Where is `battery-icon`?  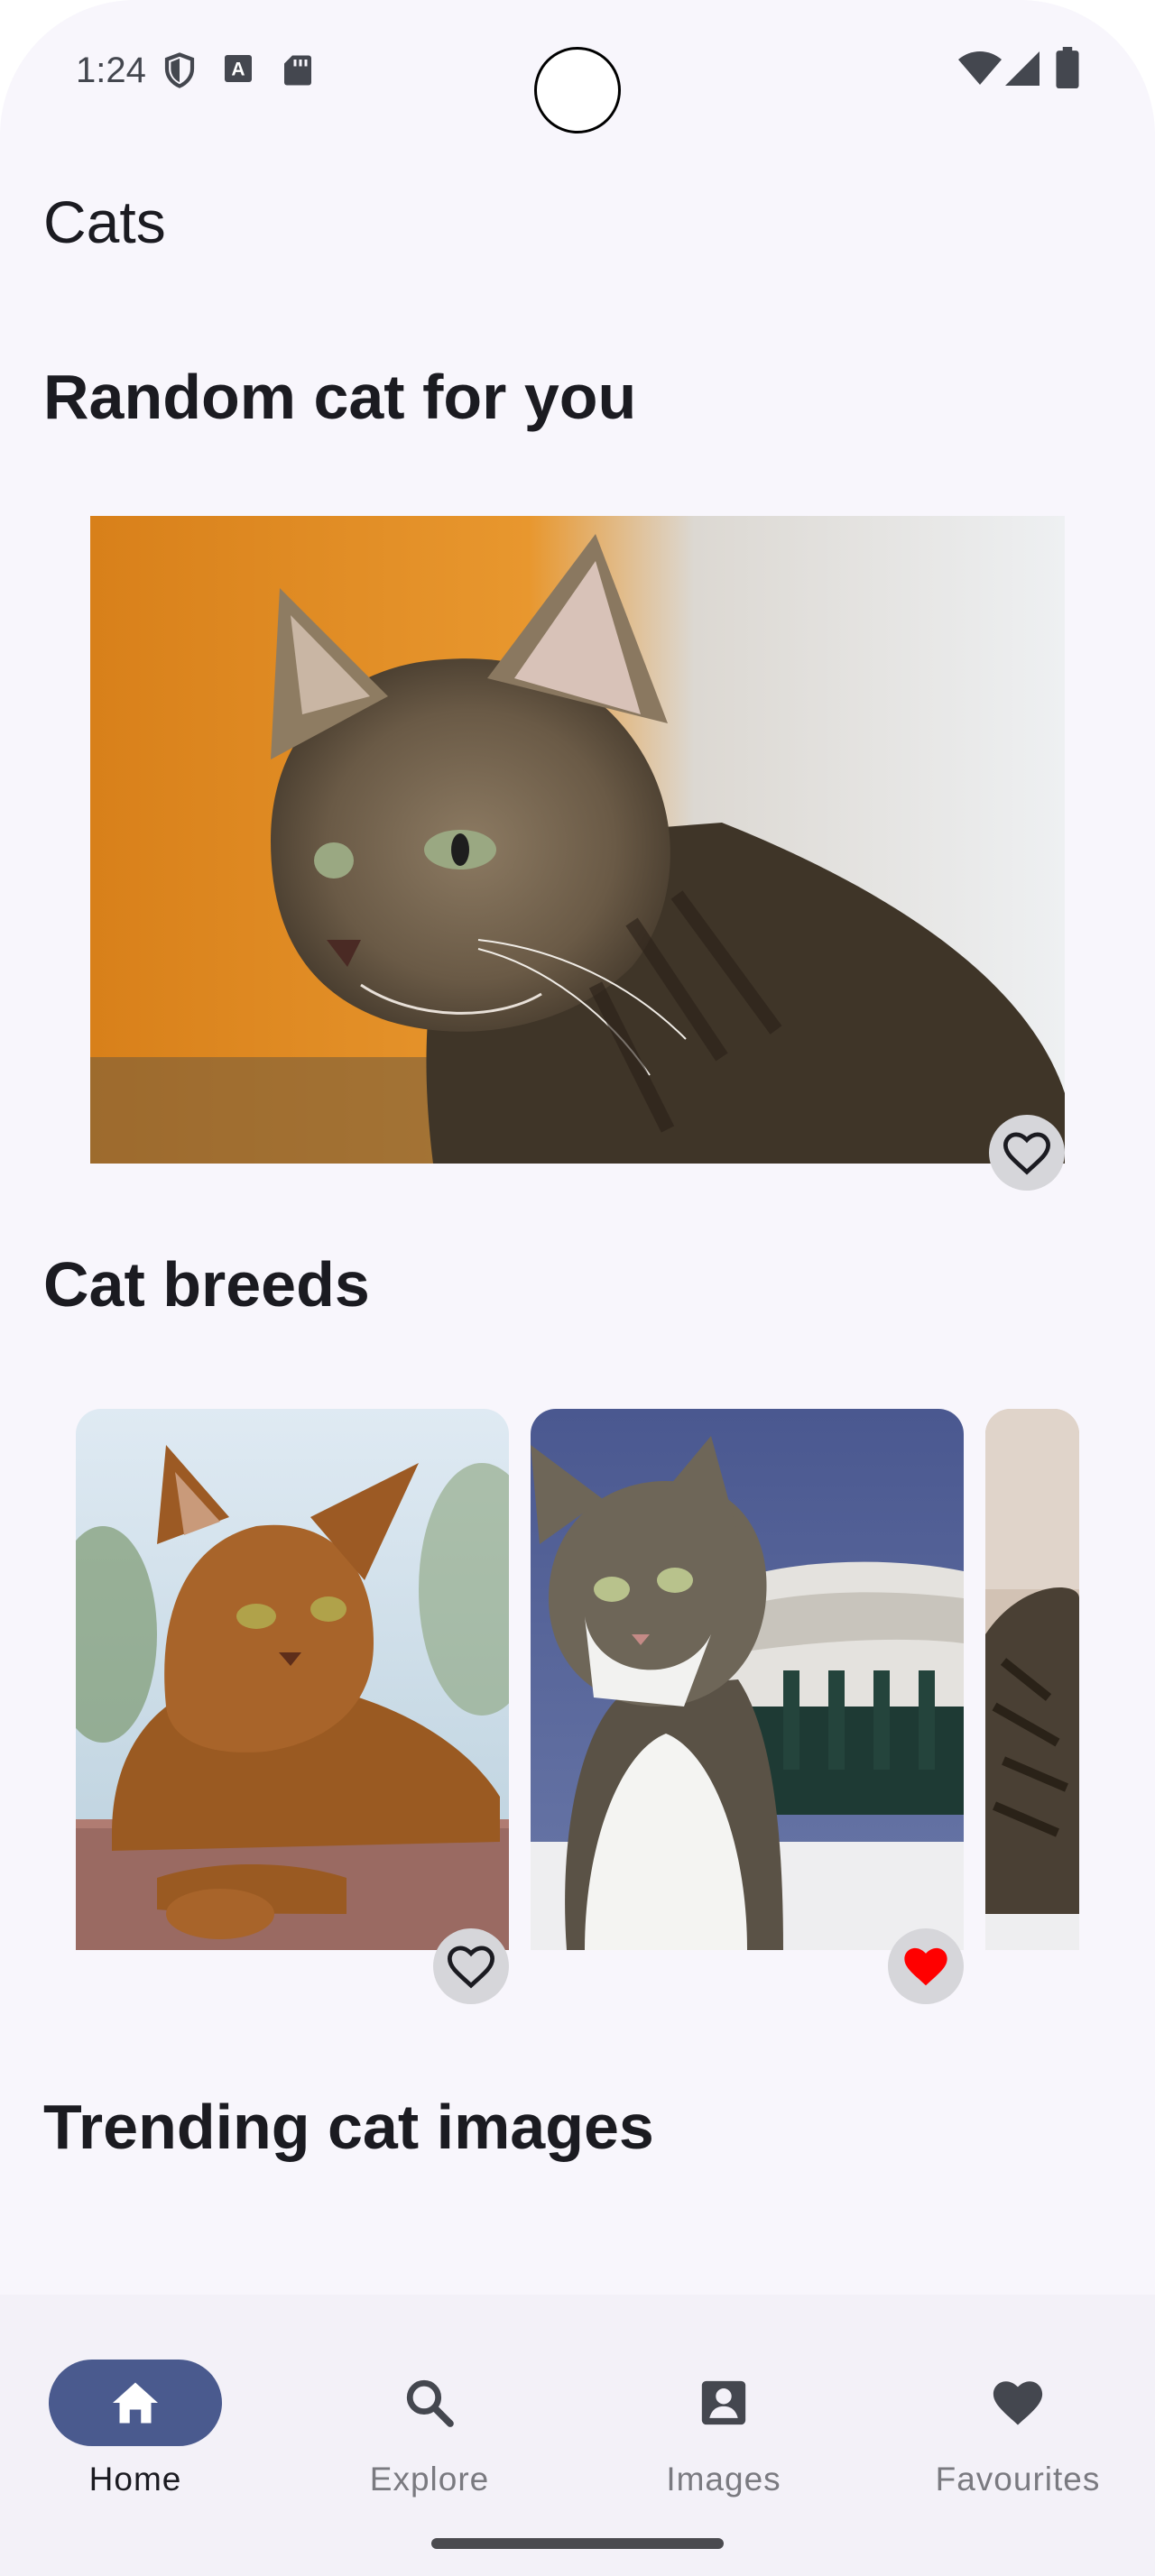 battery-icon is located at coordinates (1067, 70).